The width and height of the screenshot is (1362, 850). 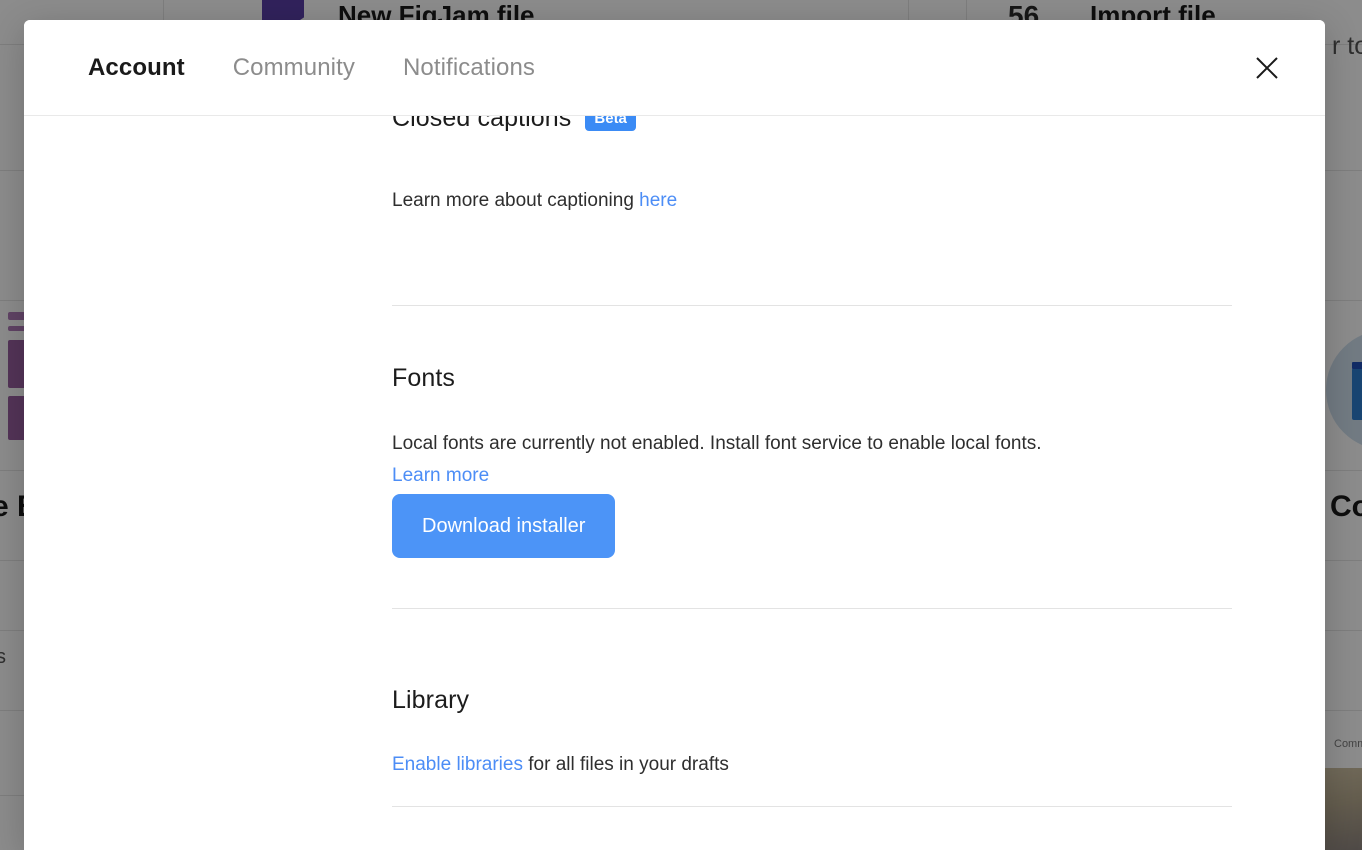 What do you see at coordinates (504, 526) in the screenshot?
I see `download-installer-button: Download installer` at bounding box center [504, 526].